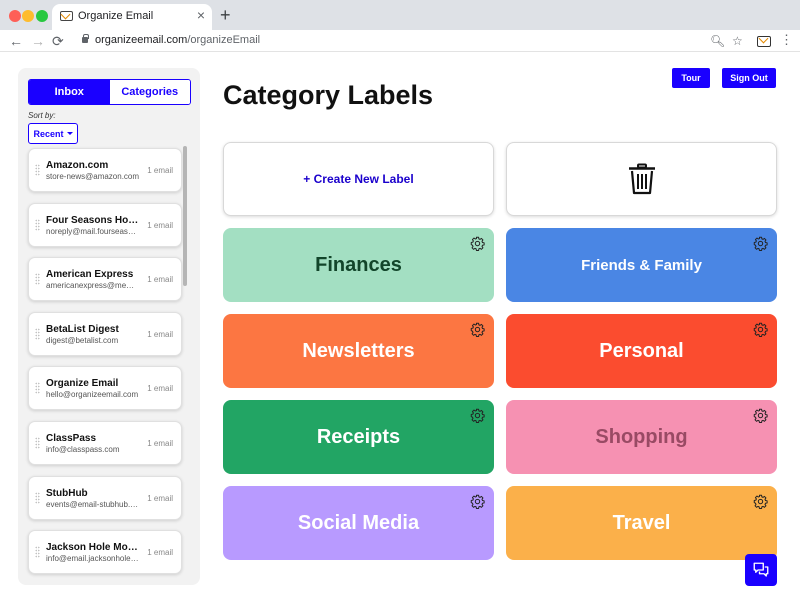  What do you see at coordinates (67, 493) in the screenshot?
I see `sender-name: StubHub` at bounding box center [67, 493].